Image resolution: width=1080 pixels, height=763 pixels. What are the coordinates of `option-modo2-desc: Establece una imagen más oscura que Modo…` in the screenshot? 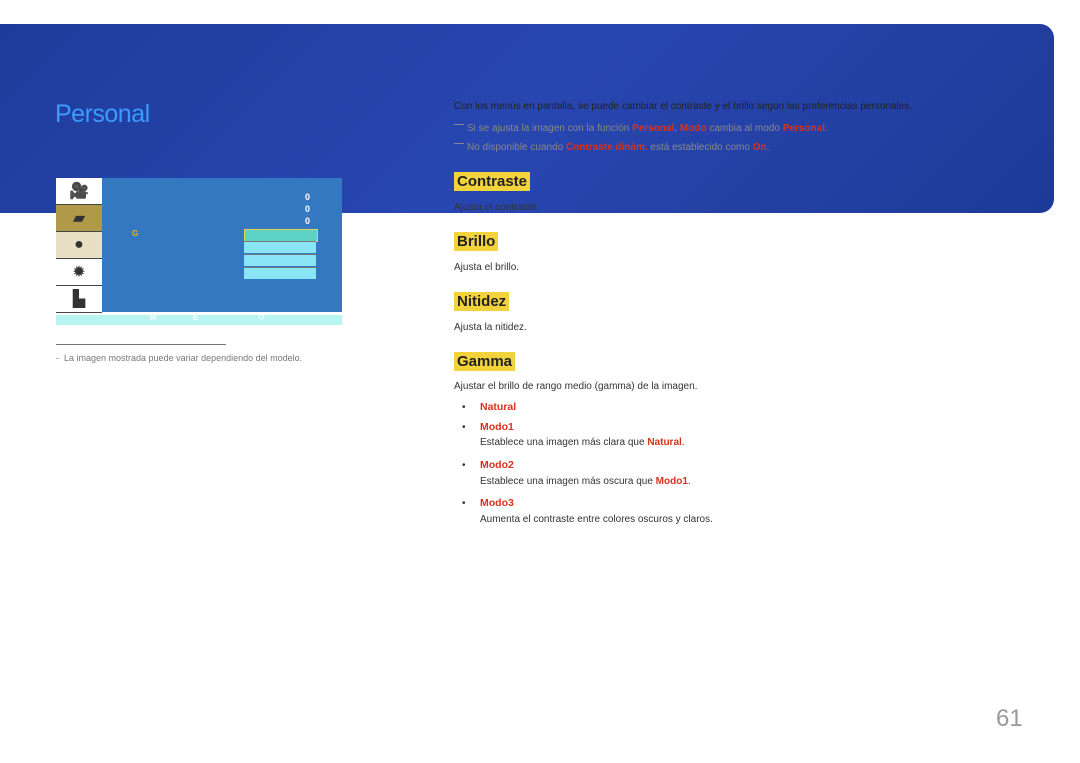 It's located at (585, 481).